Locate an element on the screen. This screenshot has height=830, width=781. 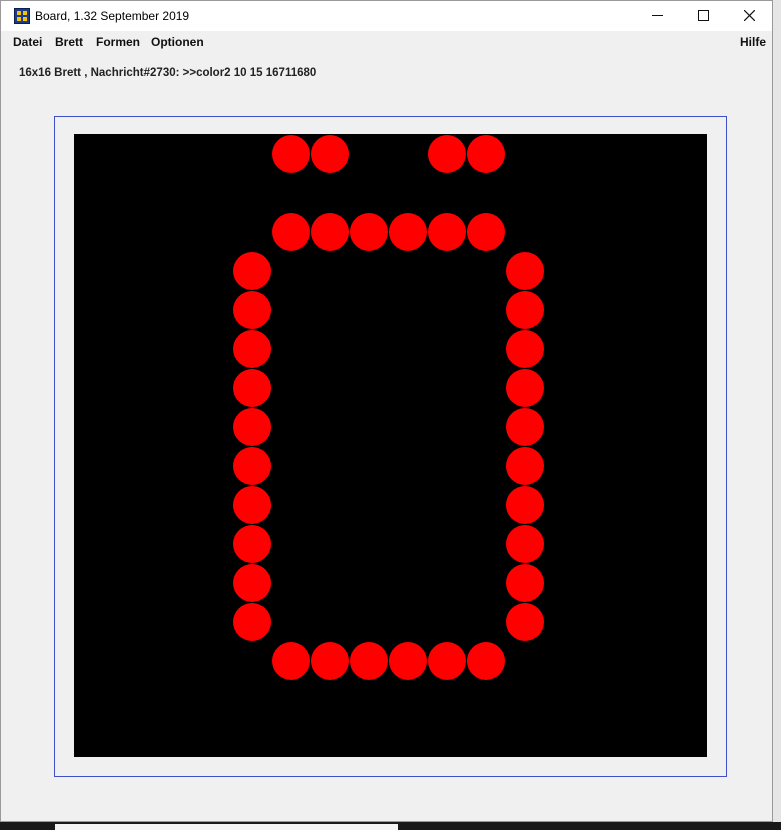
maximize-icon is located at coordinates (703, 15).